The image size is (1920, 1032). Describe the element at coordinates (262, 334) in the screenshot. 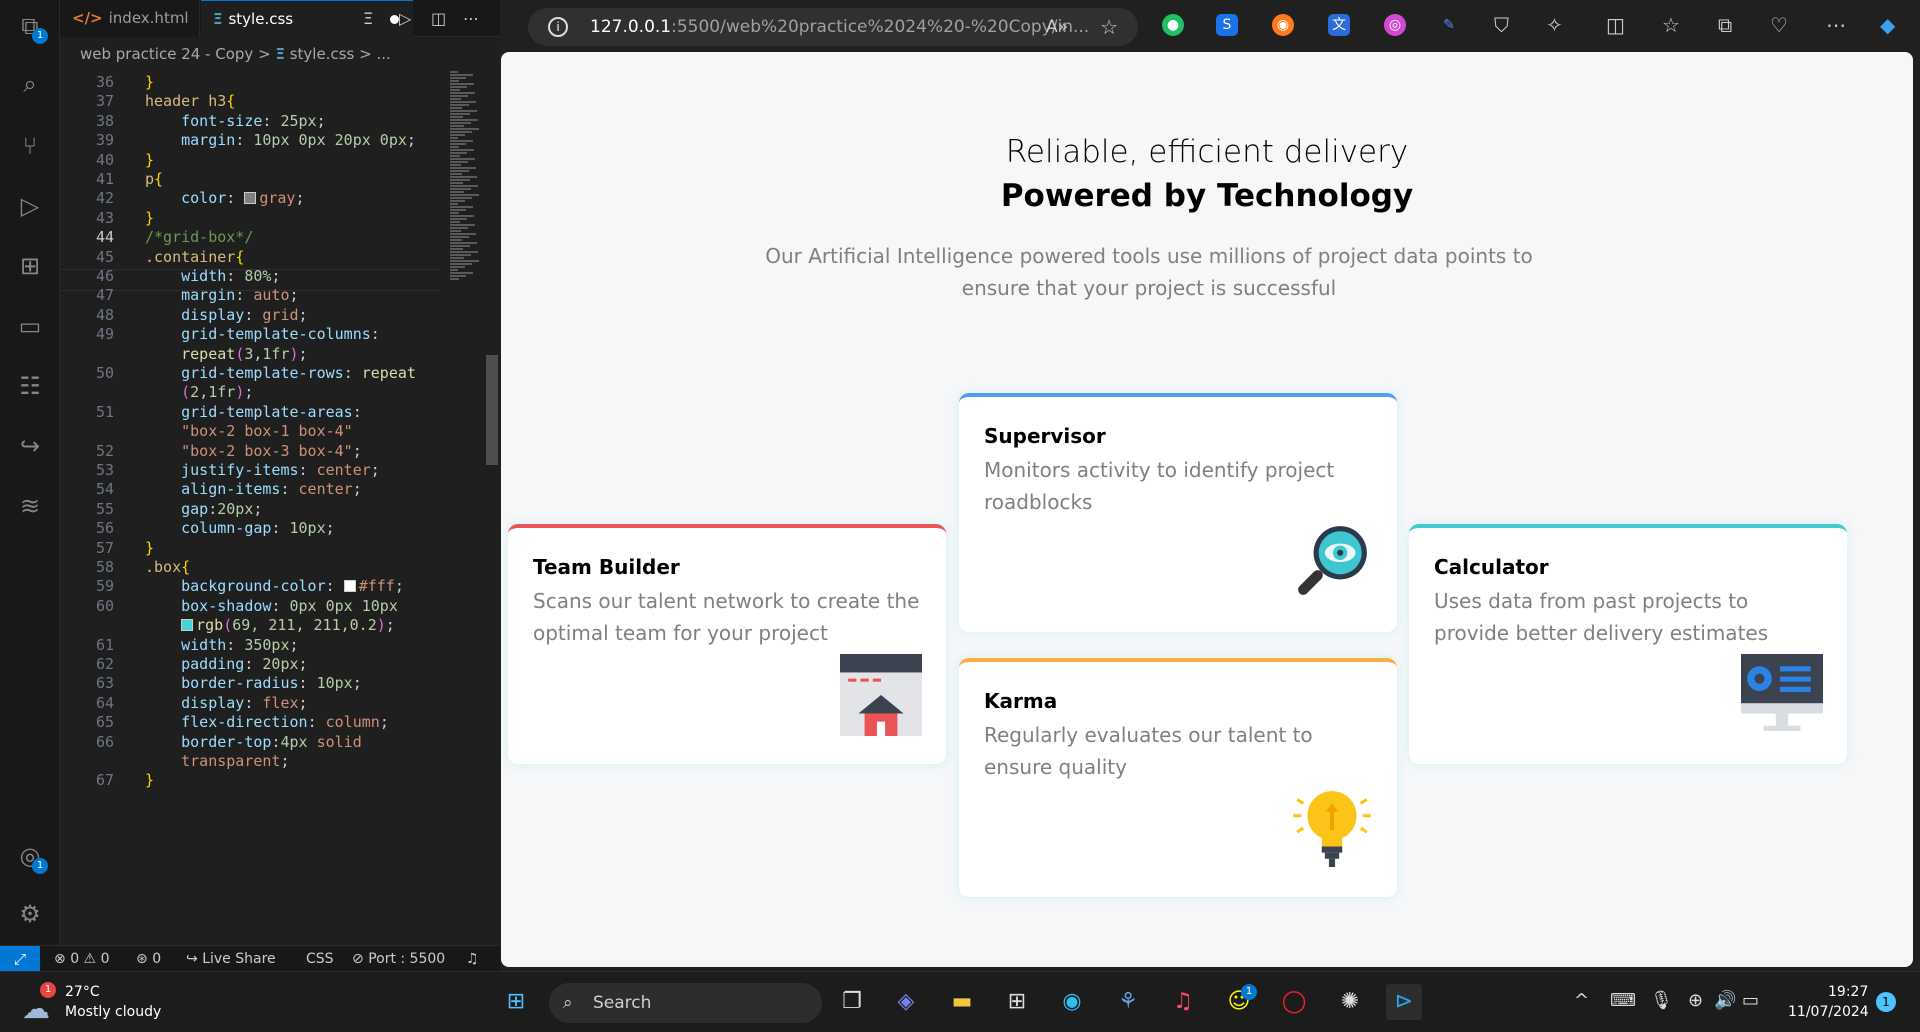

I see `code-line: grid-template-columns:` at that location.